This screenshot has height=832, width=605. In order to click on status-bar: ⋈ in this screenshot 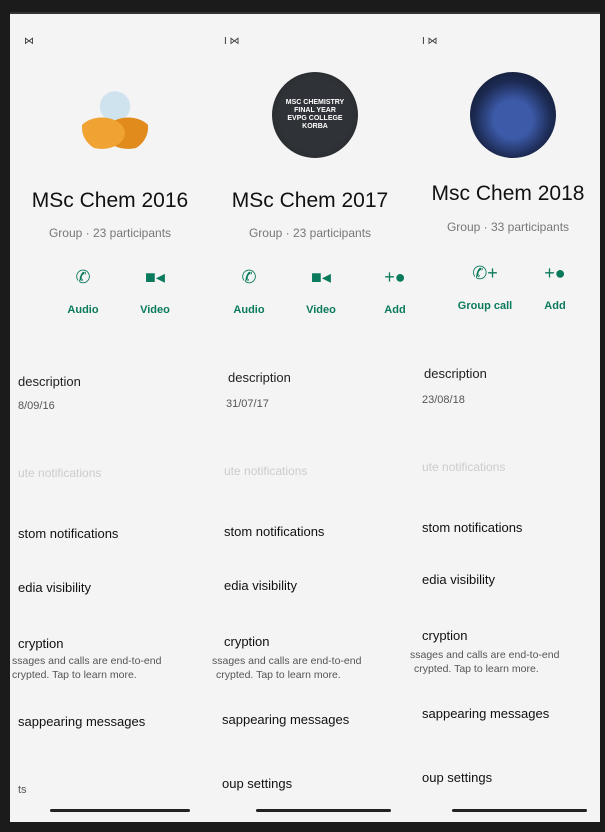, I will do `click(29, 41)`.